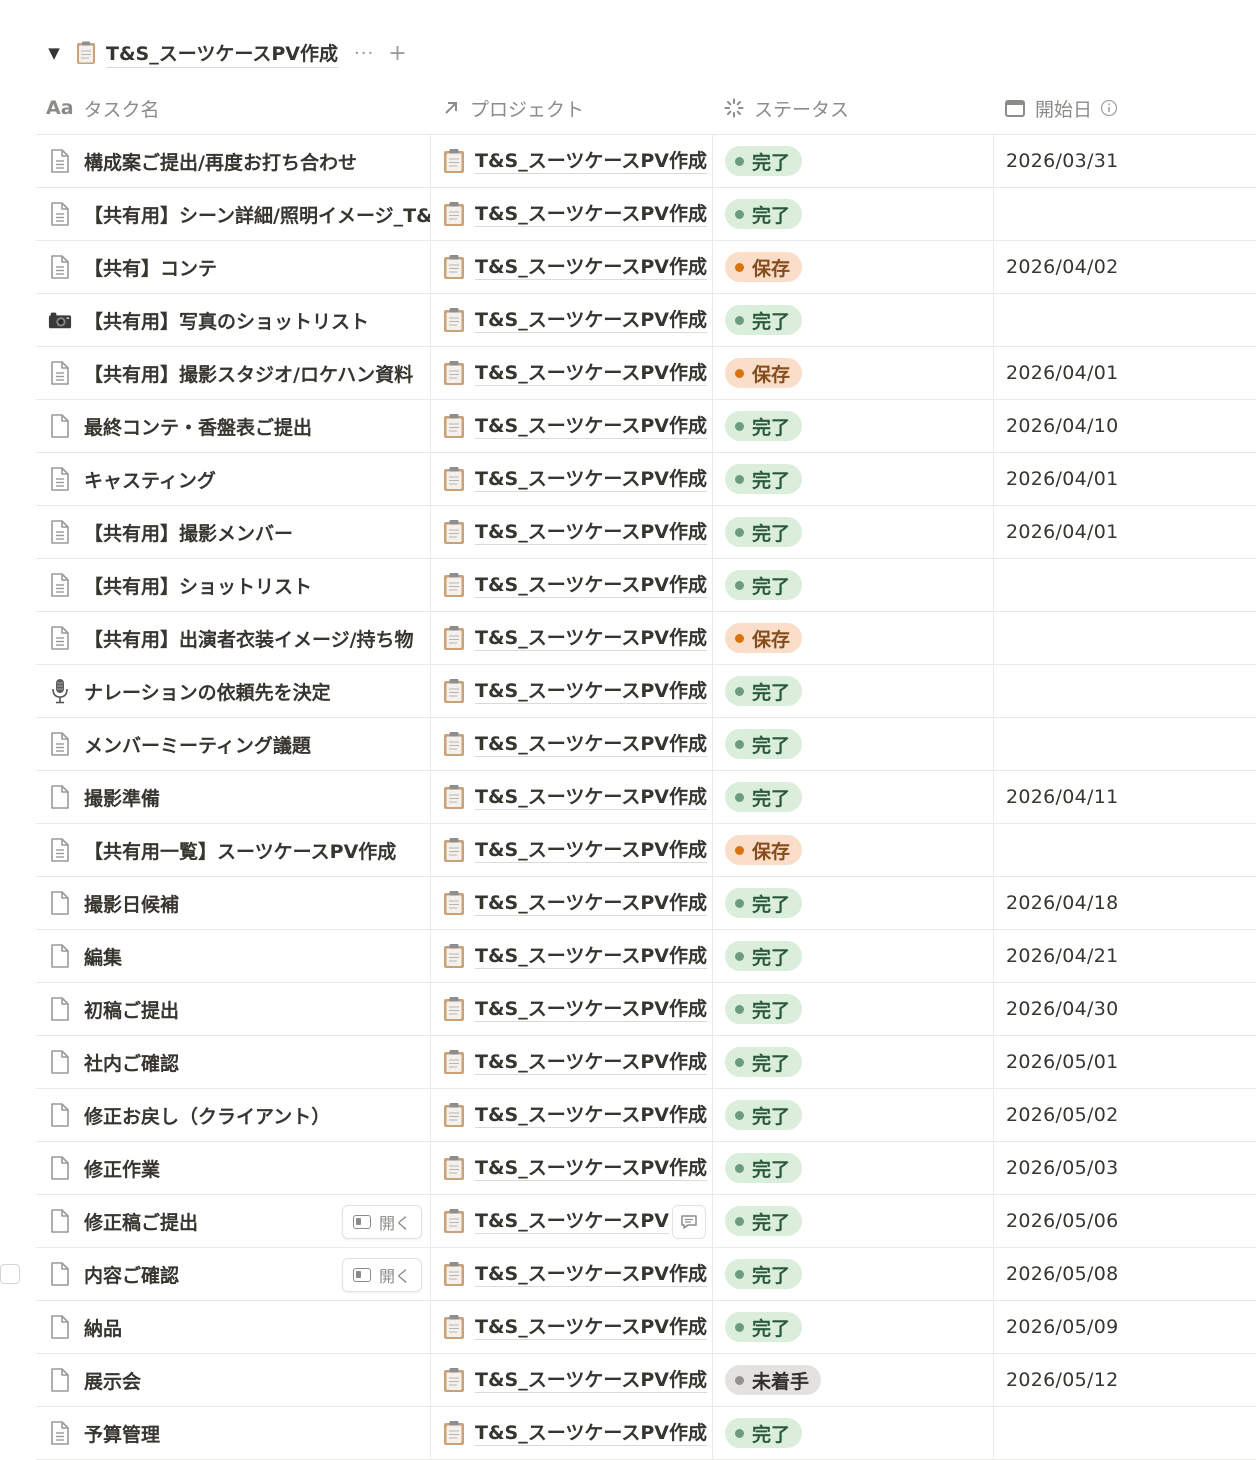 The image size is (1256, 1460). I want to click on task-name: 編集, so click(103, 956).